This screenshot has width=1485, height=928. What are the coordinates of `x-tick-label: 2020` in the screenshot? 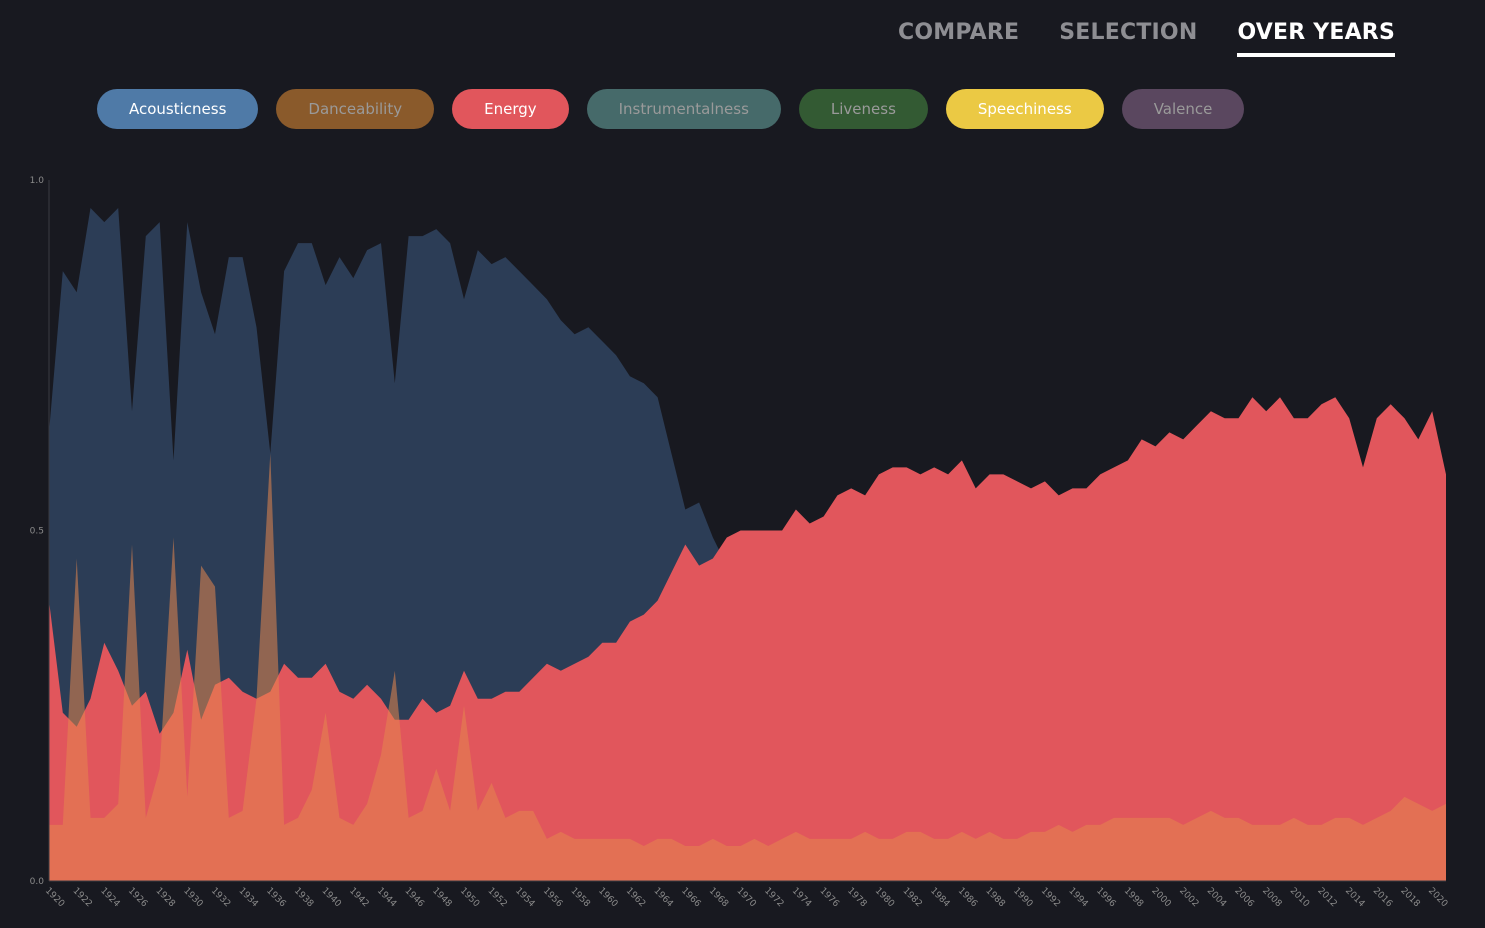 It's located at (1437, 897).